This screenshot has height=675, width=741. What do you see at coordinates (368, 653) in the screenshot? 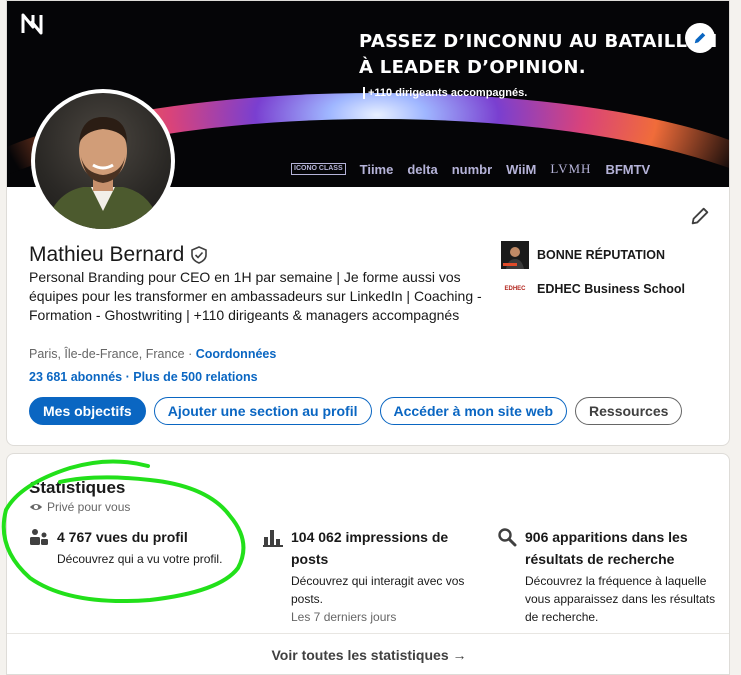
I see `show-all-analytics-link: Voir toutes les statistiques →` at bounding box center [368, 653].